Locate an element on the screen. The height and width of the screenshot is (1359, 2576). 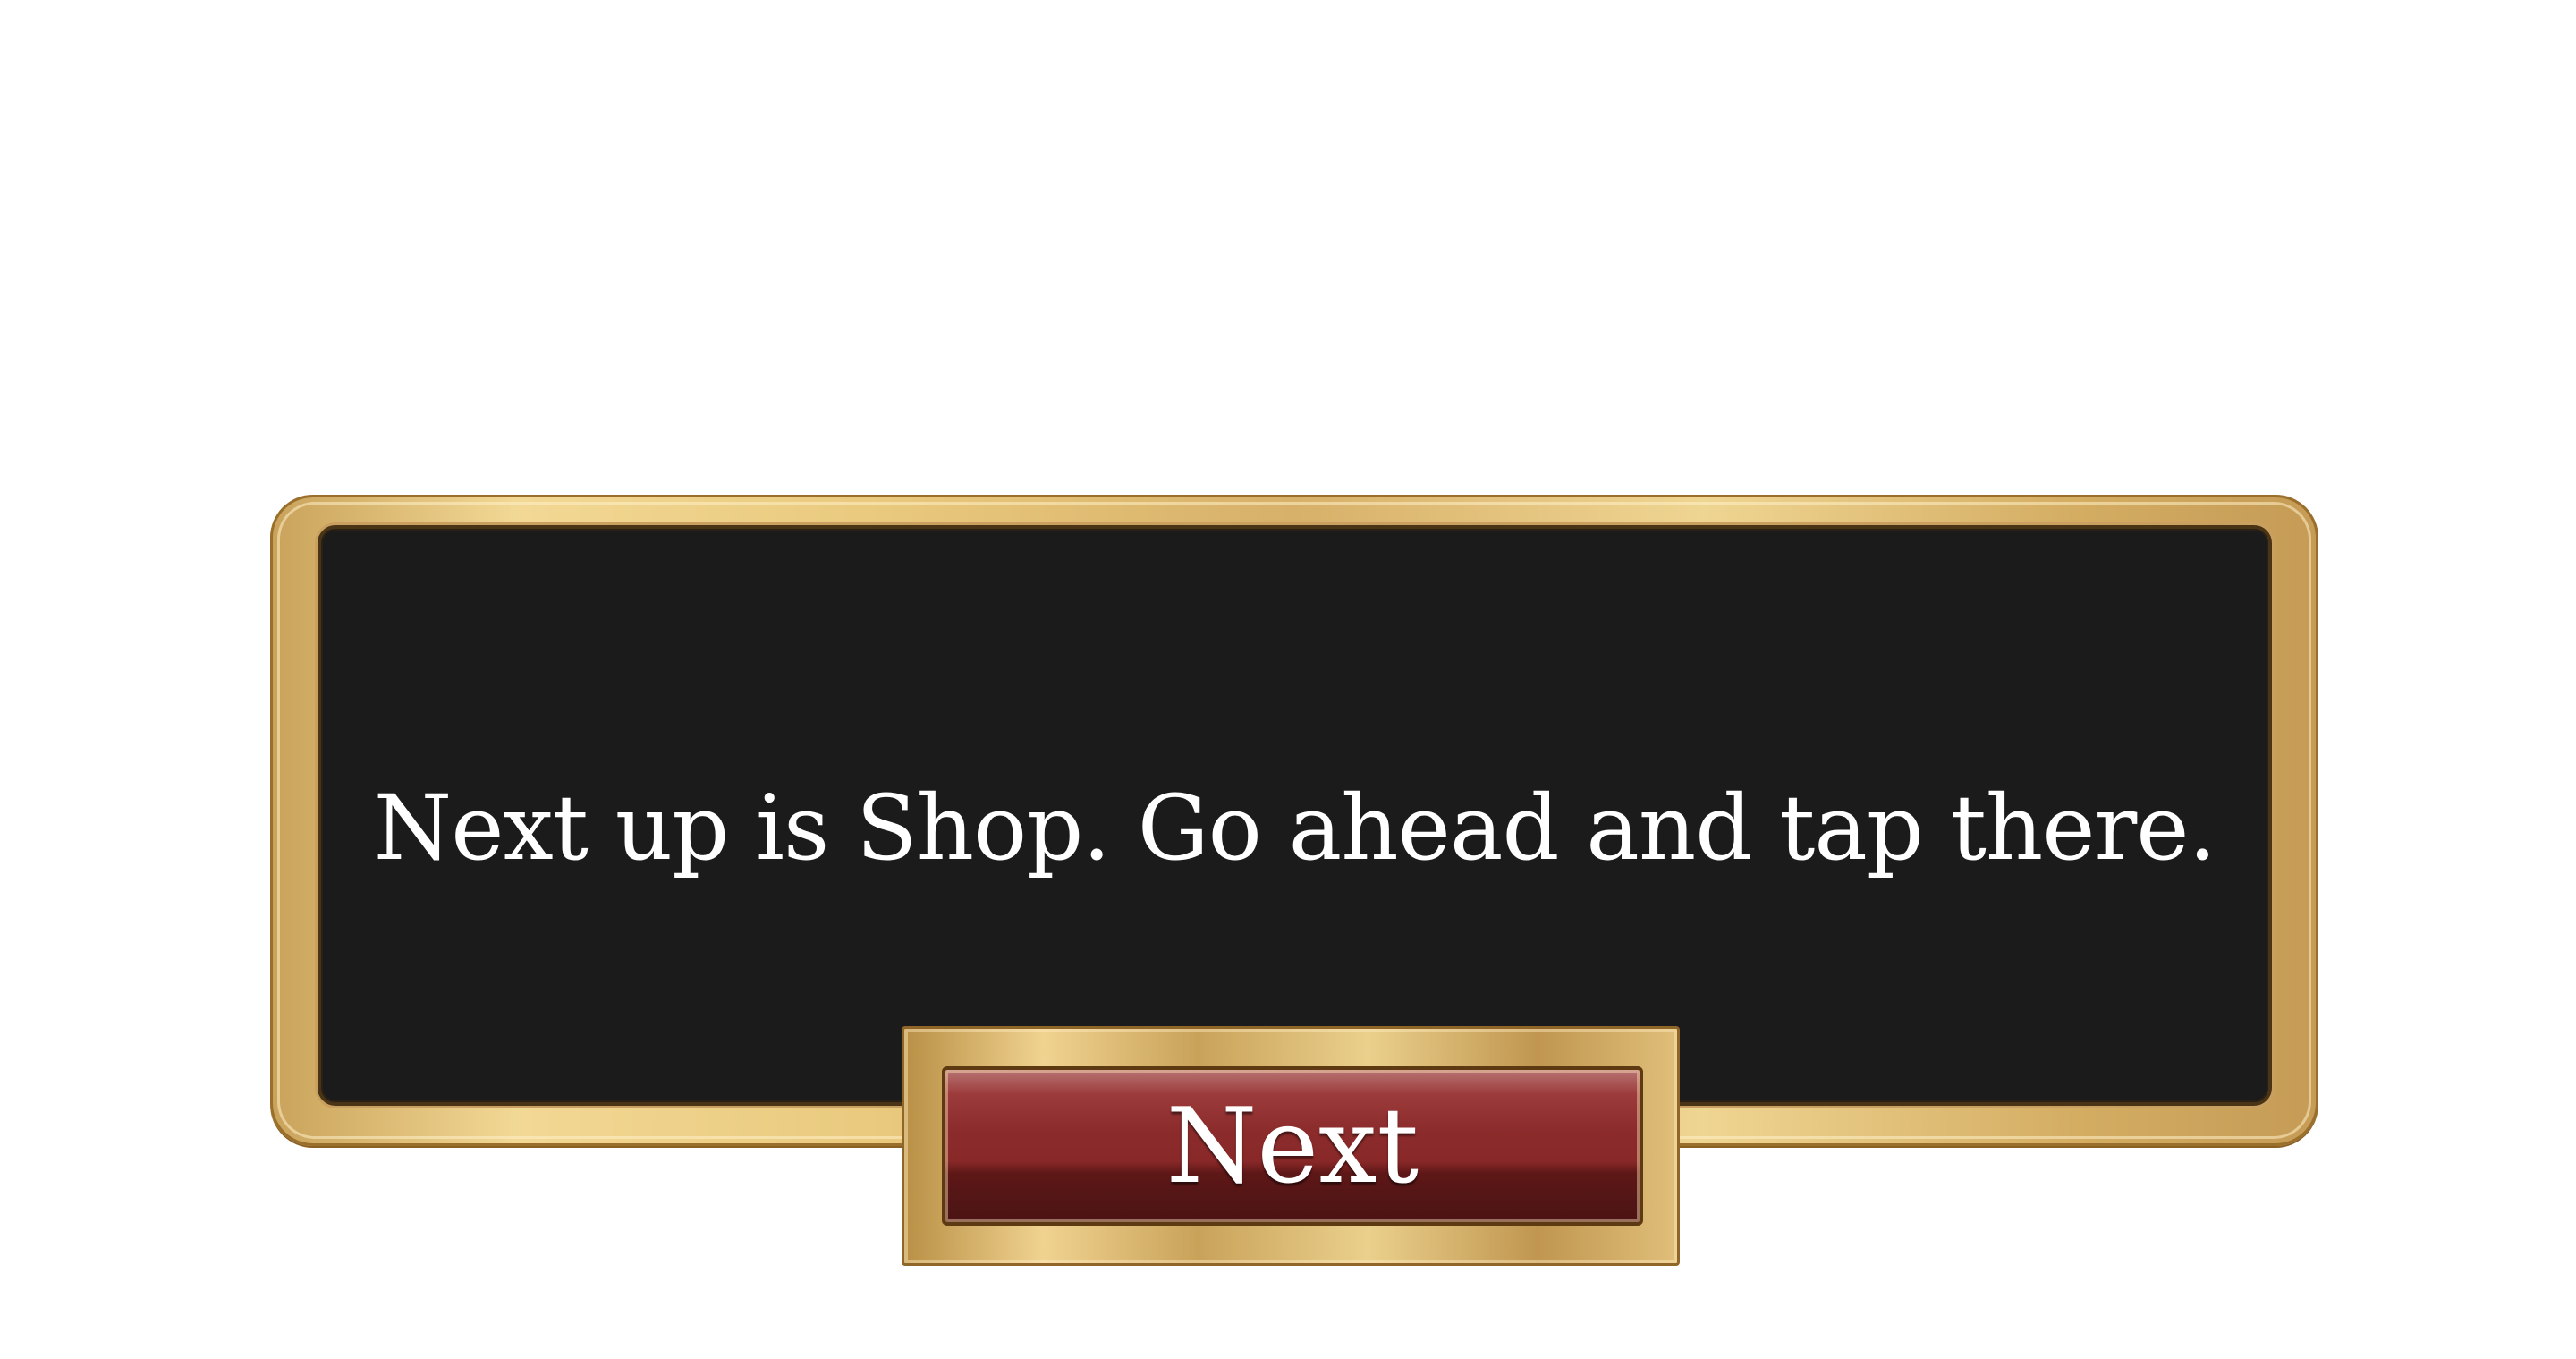
next-button: Next is located at coordinates (1292, 1146).